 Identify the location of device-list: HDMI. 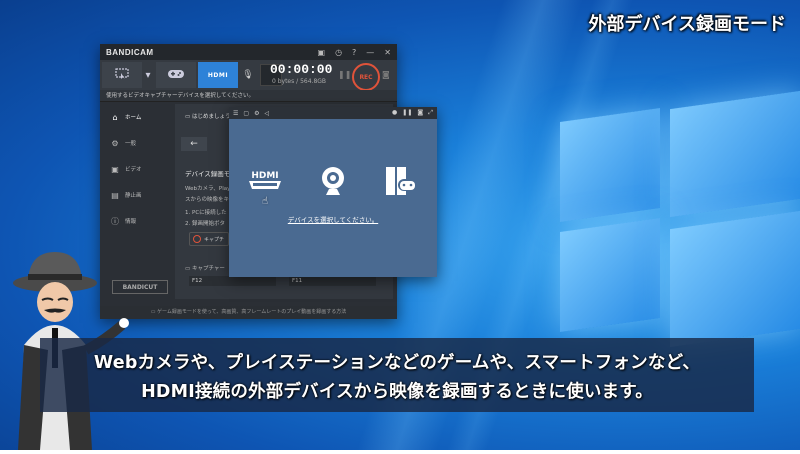
(333, 181).